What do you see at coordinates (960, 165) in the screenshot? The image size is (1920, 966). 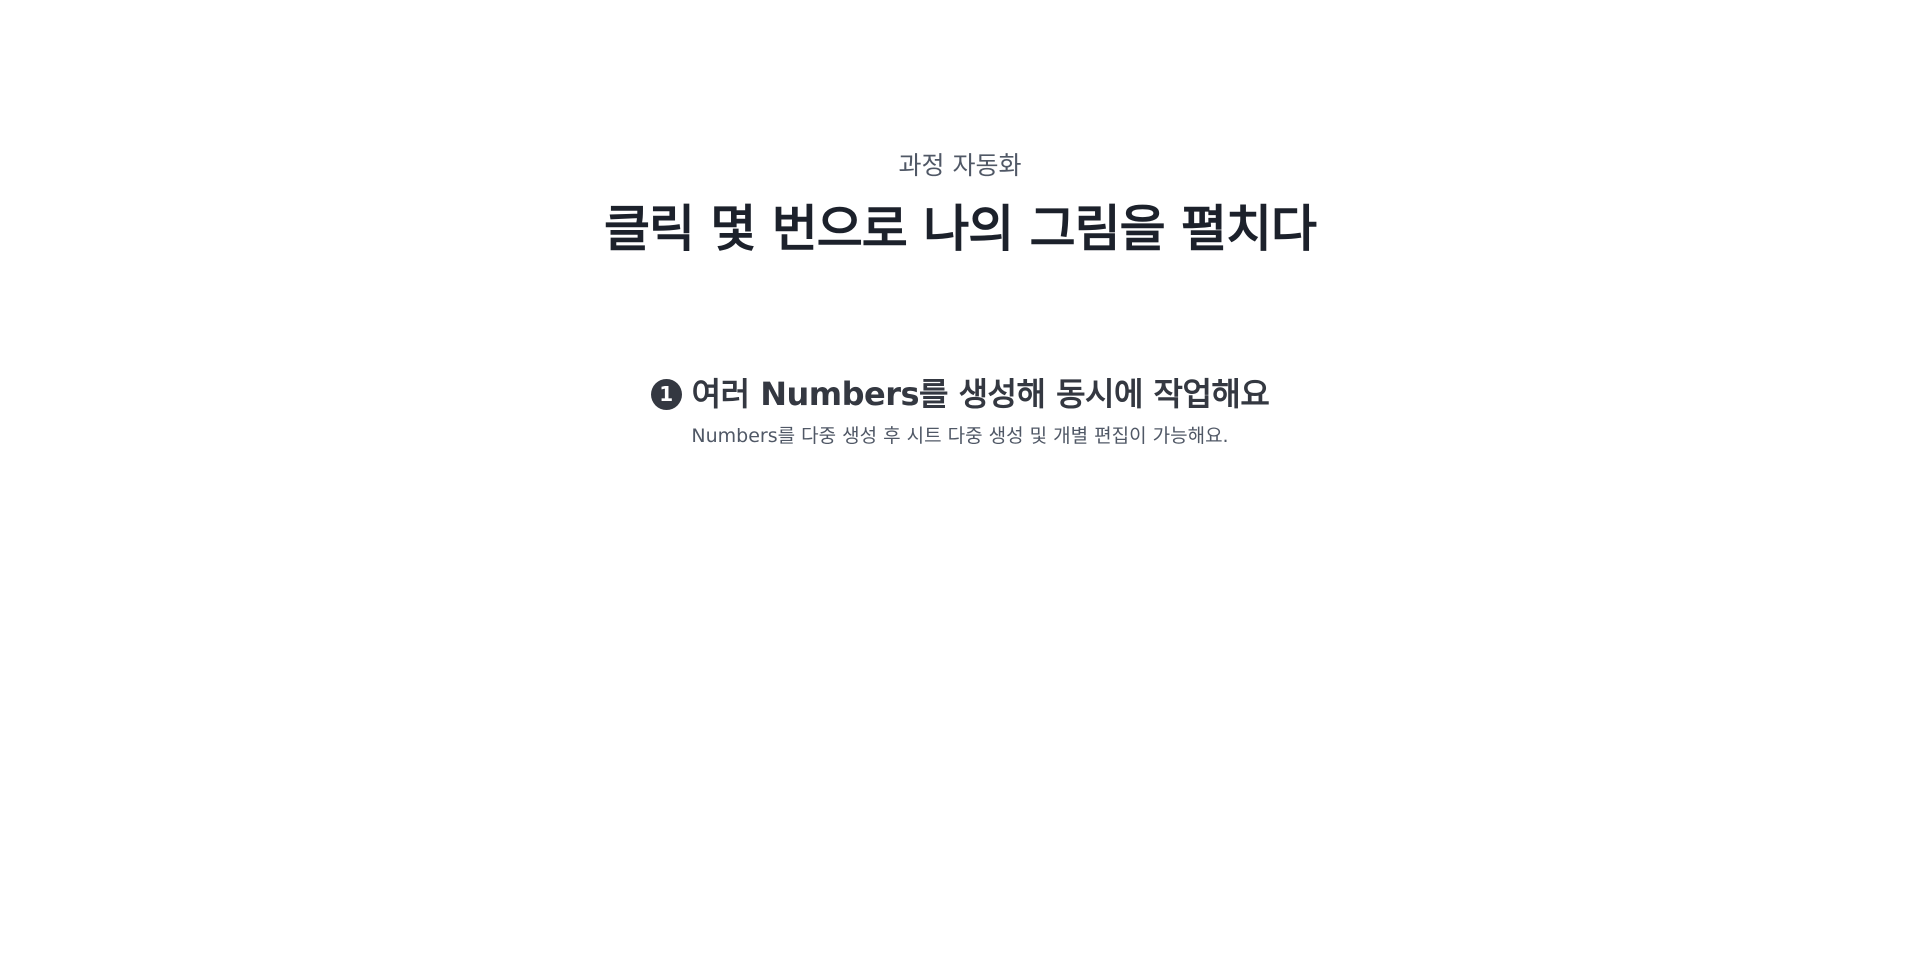 I see `section-eyebrow: 과정 자동화` at bounding box center [960, 165].